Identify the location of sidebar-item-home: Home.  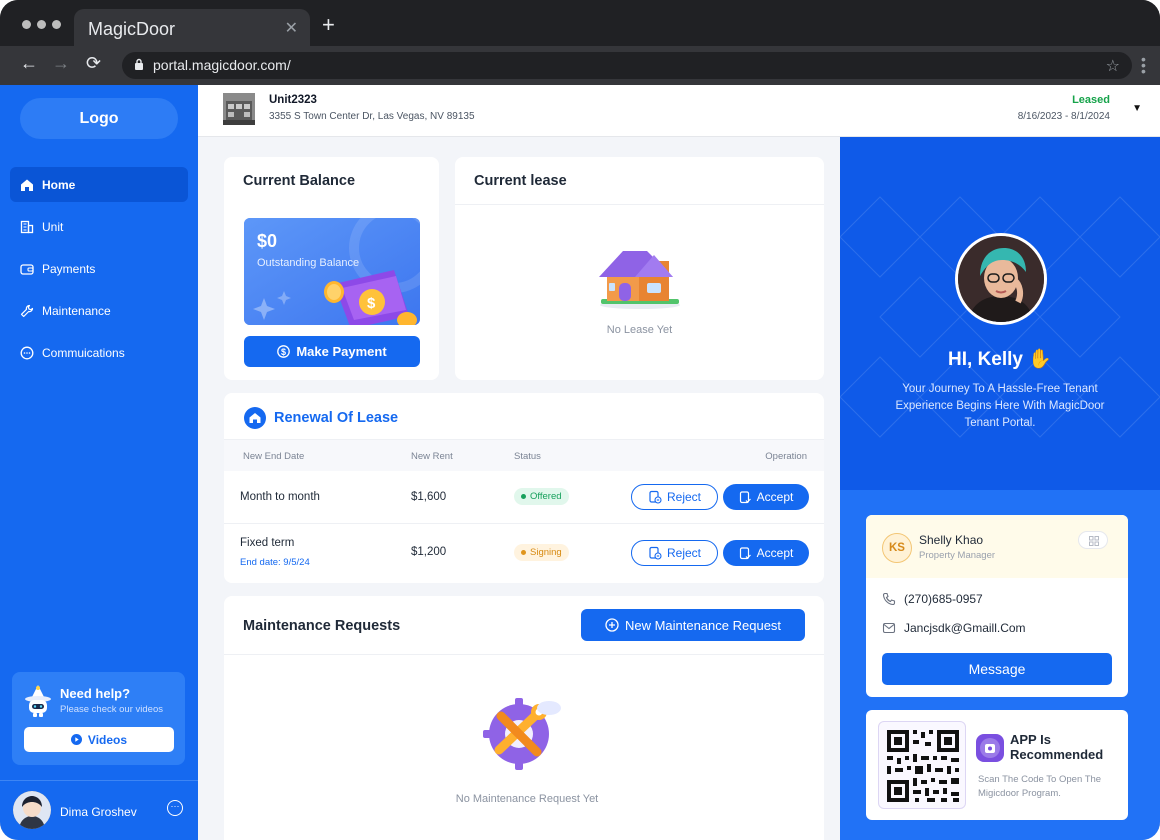
(99, 184).